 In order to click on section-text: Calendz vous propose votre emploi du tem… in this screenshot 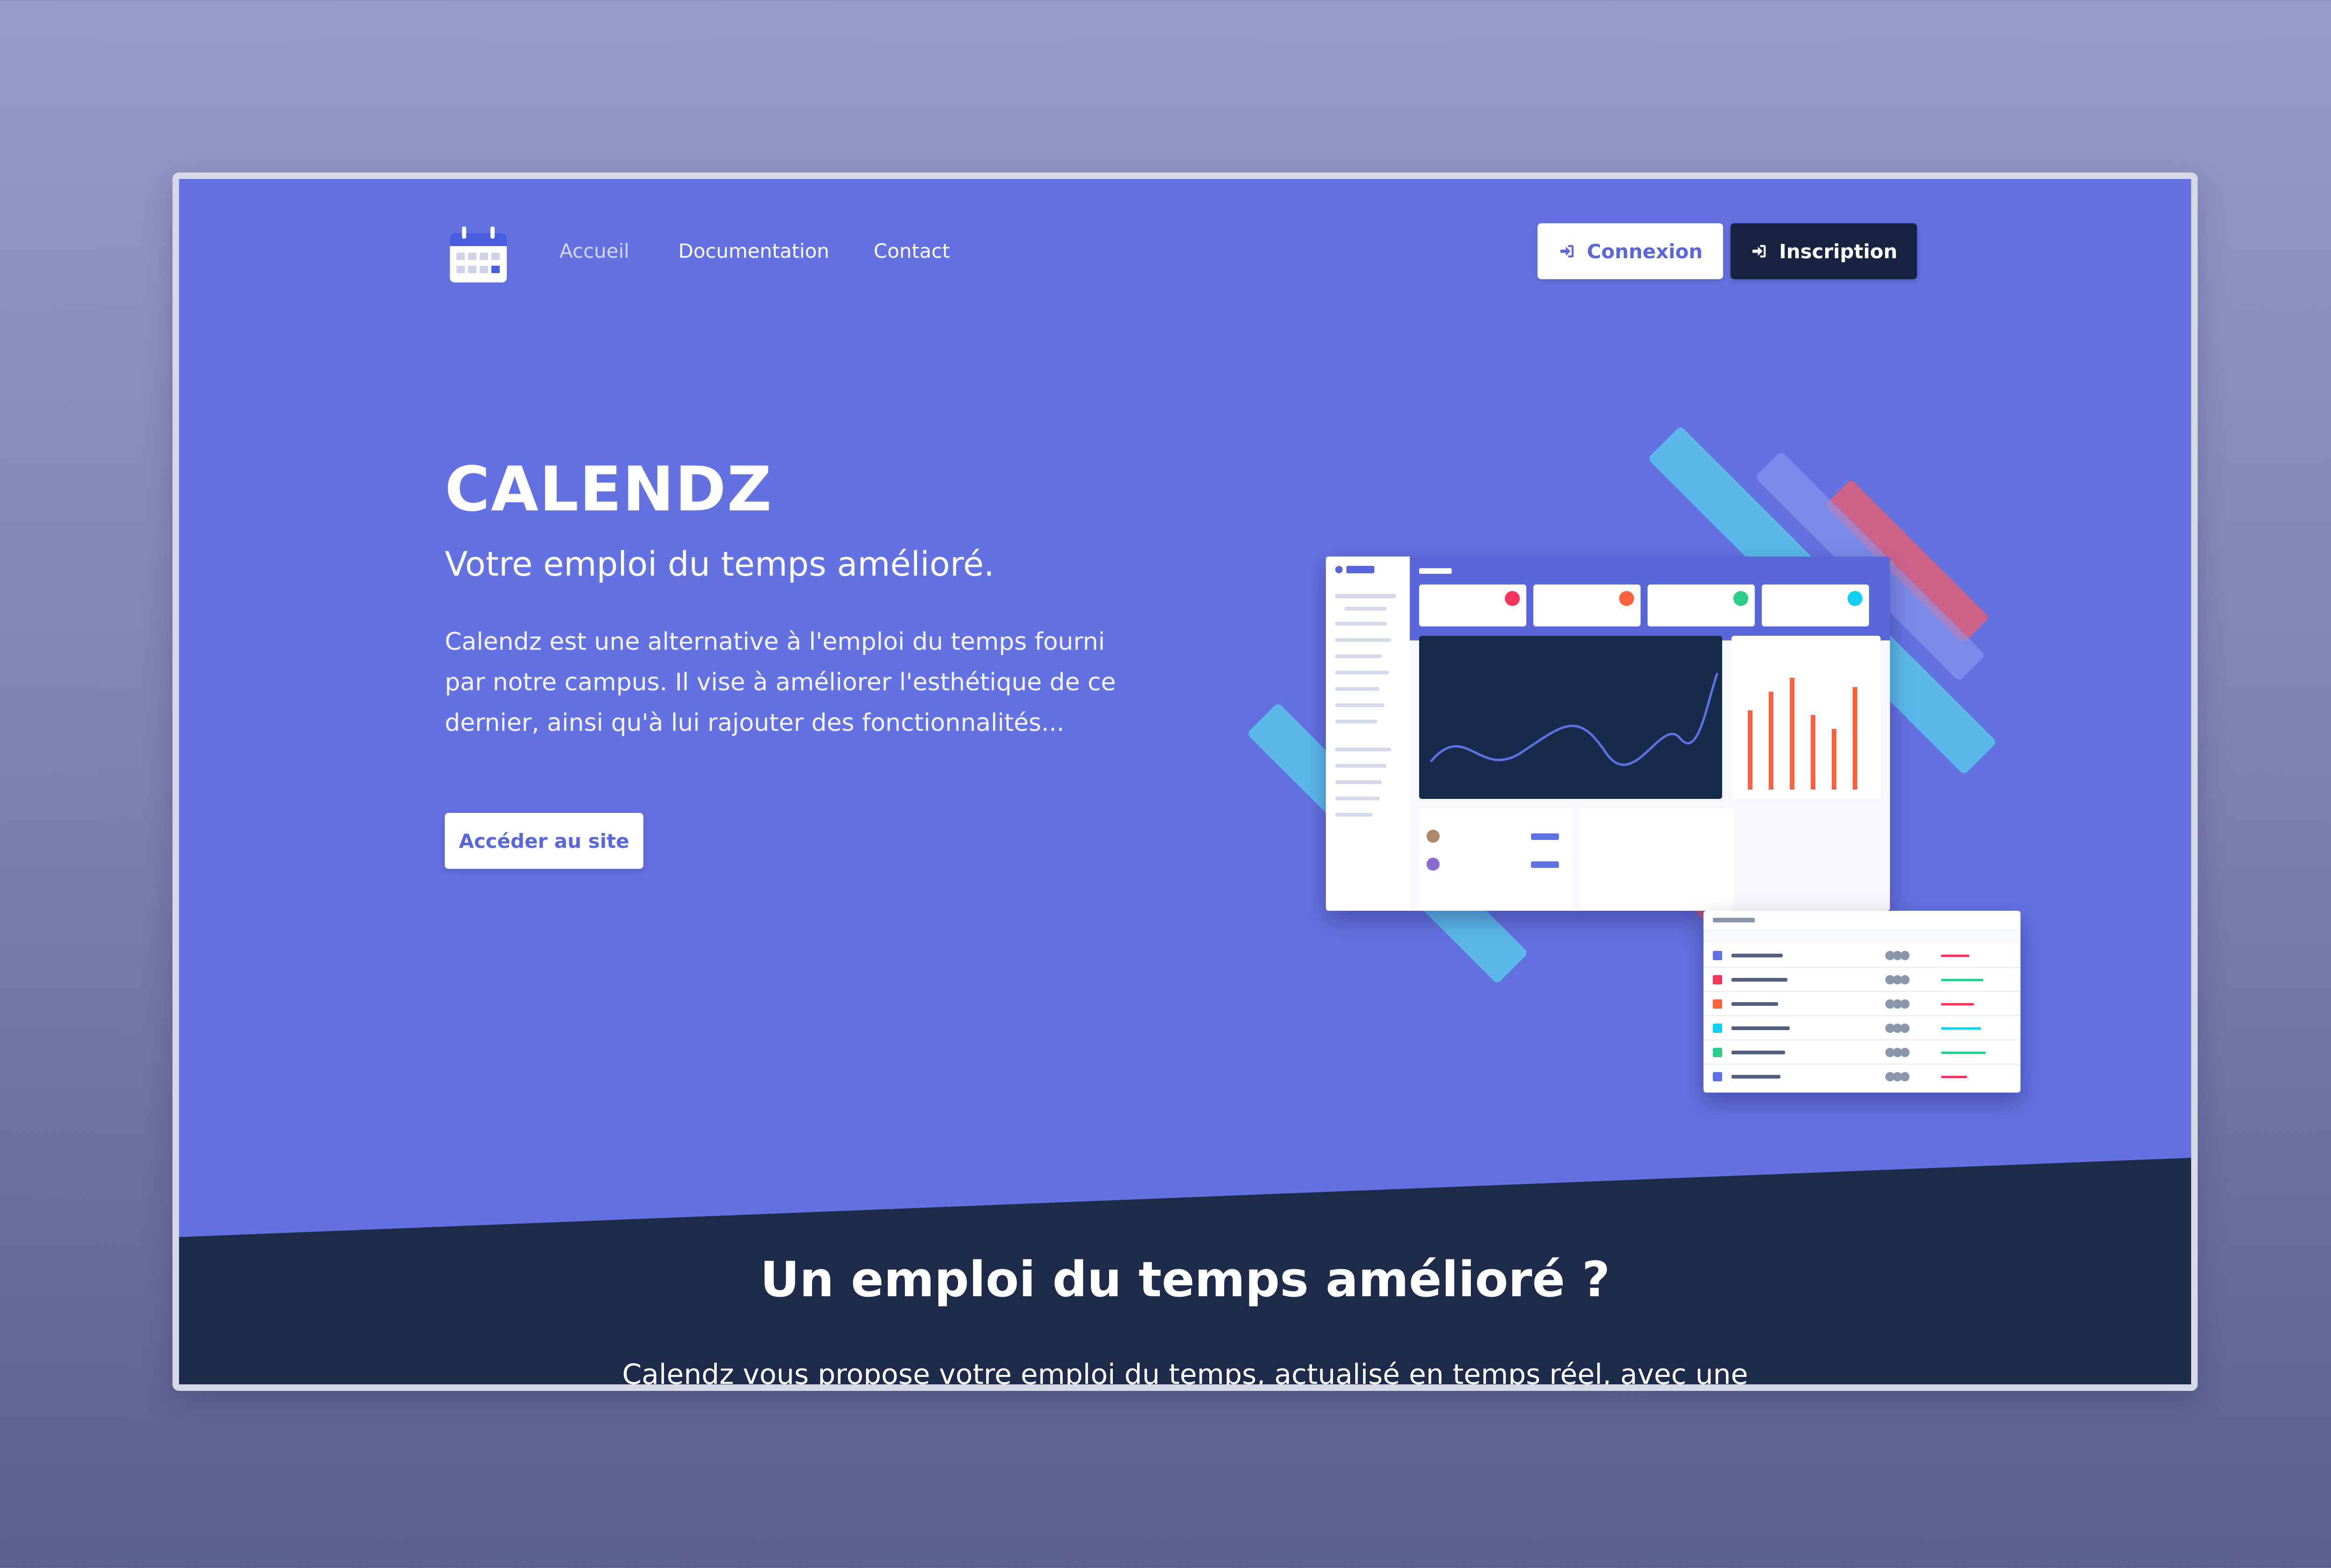, I will do `click(1185, 1374)`.